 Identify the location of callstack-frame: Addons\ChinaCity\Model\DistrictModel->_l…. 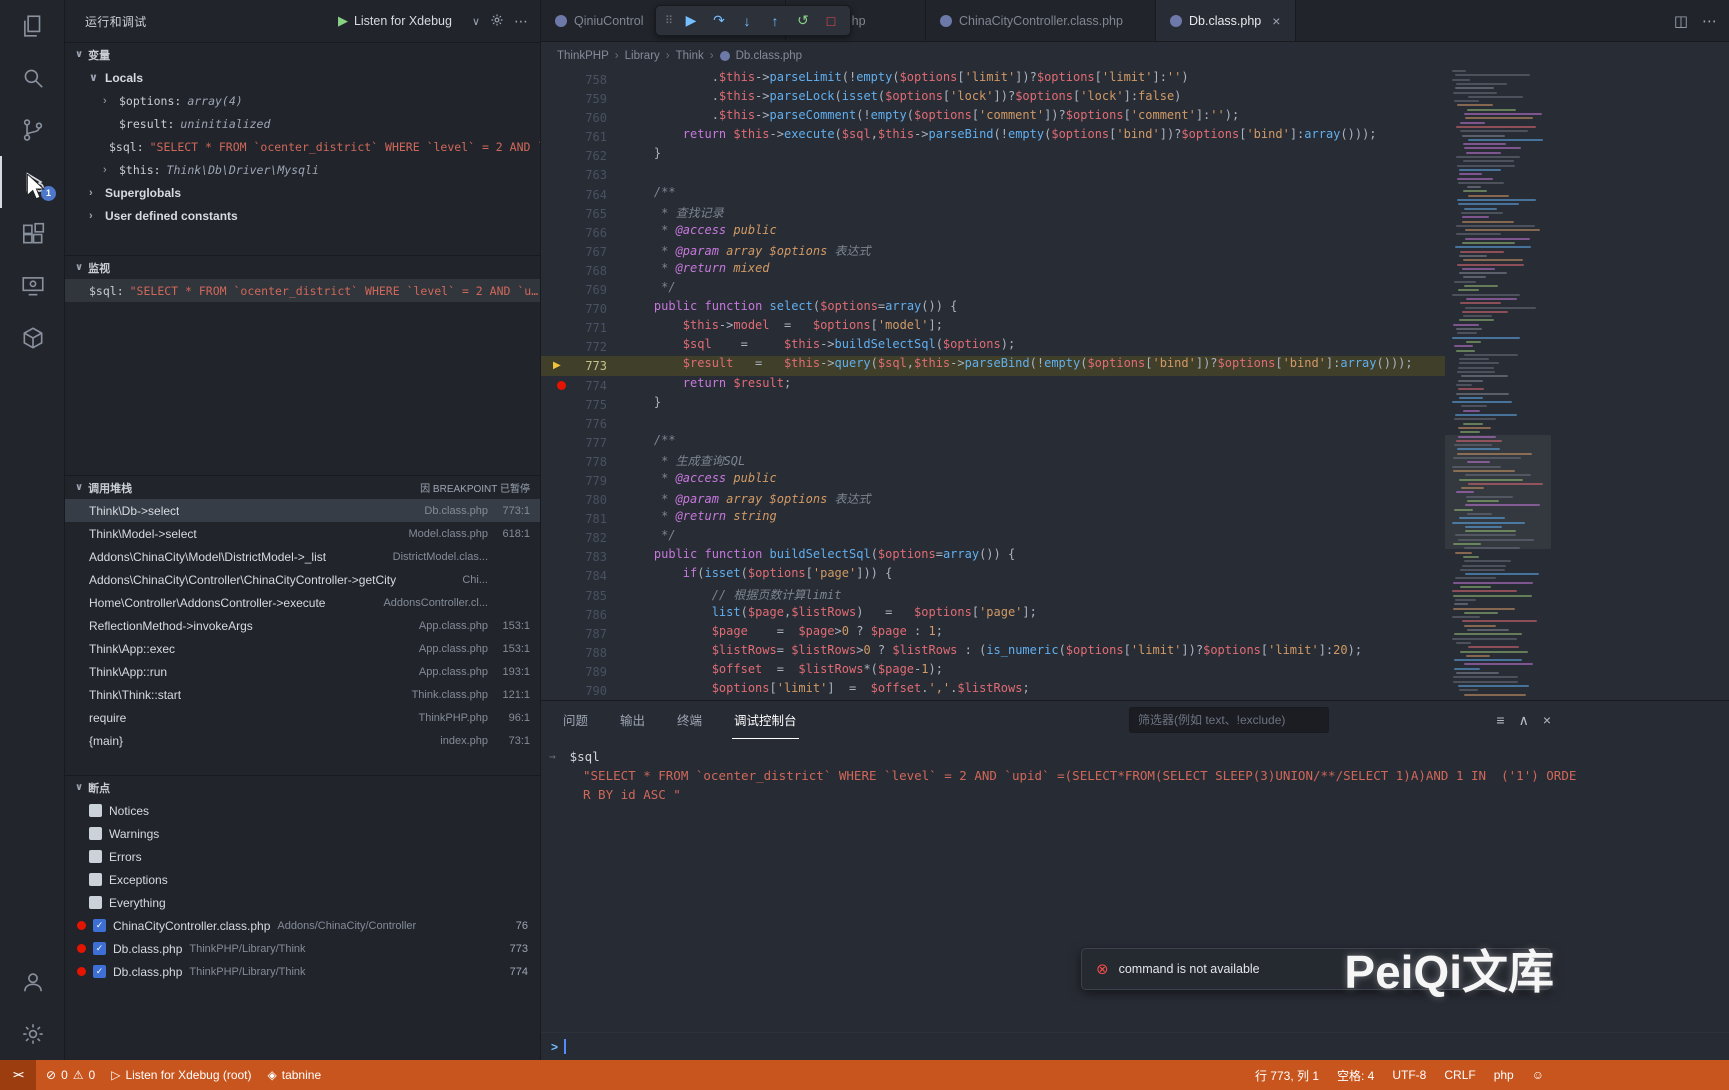
(302, 556).